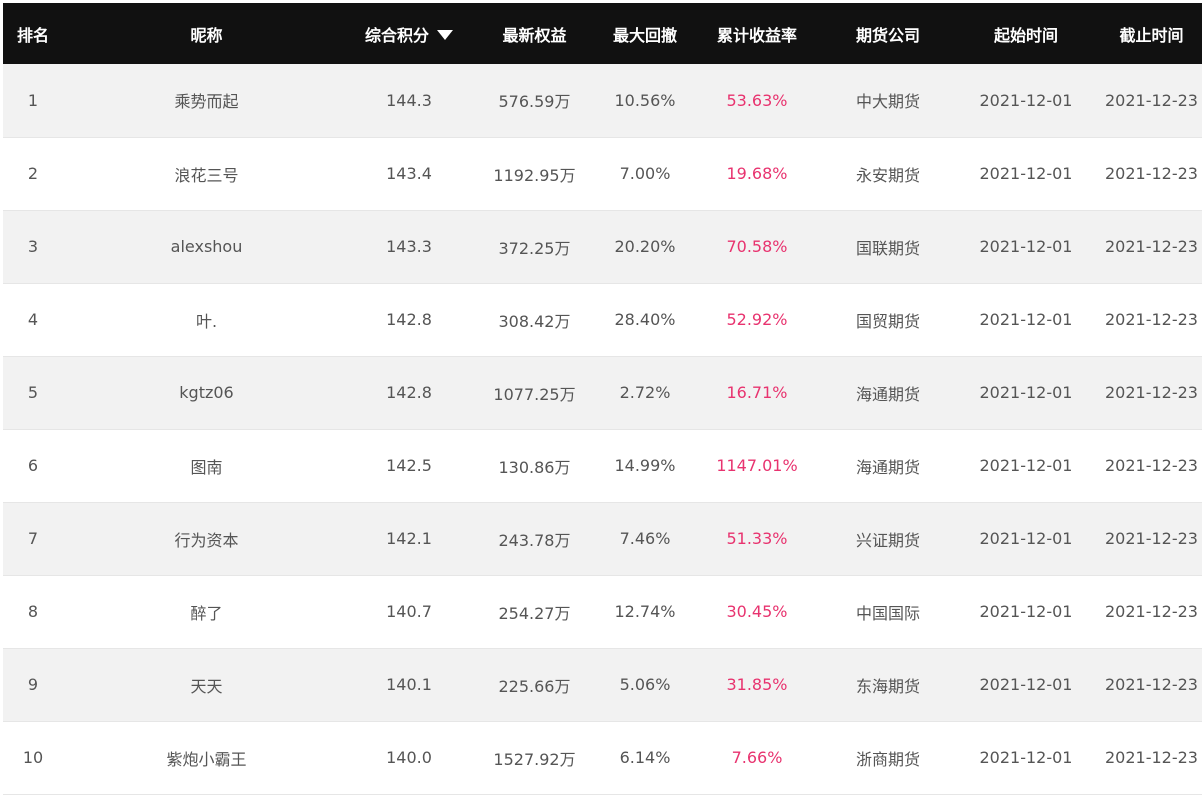 The height and width of the screenshot is (797, 1204). I want to click on cell-equity: 1077.25万, so click(534, 393).